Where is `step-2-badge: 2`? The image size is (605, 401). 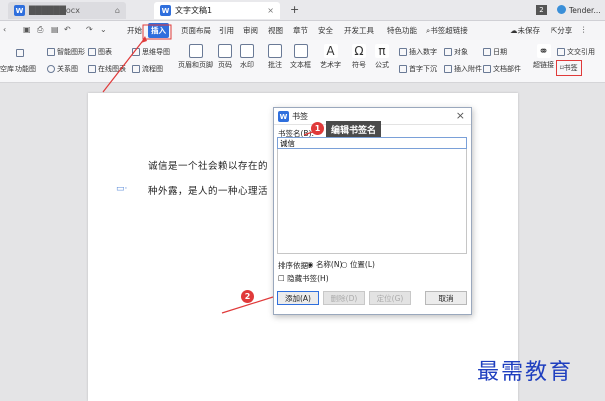
step-2-badge: 2 is located at coordinates (247, 296).